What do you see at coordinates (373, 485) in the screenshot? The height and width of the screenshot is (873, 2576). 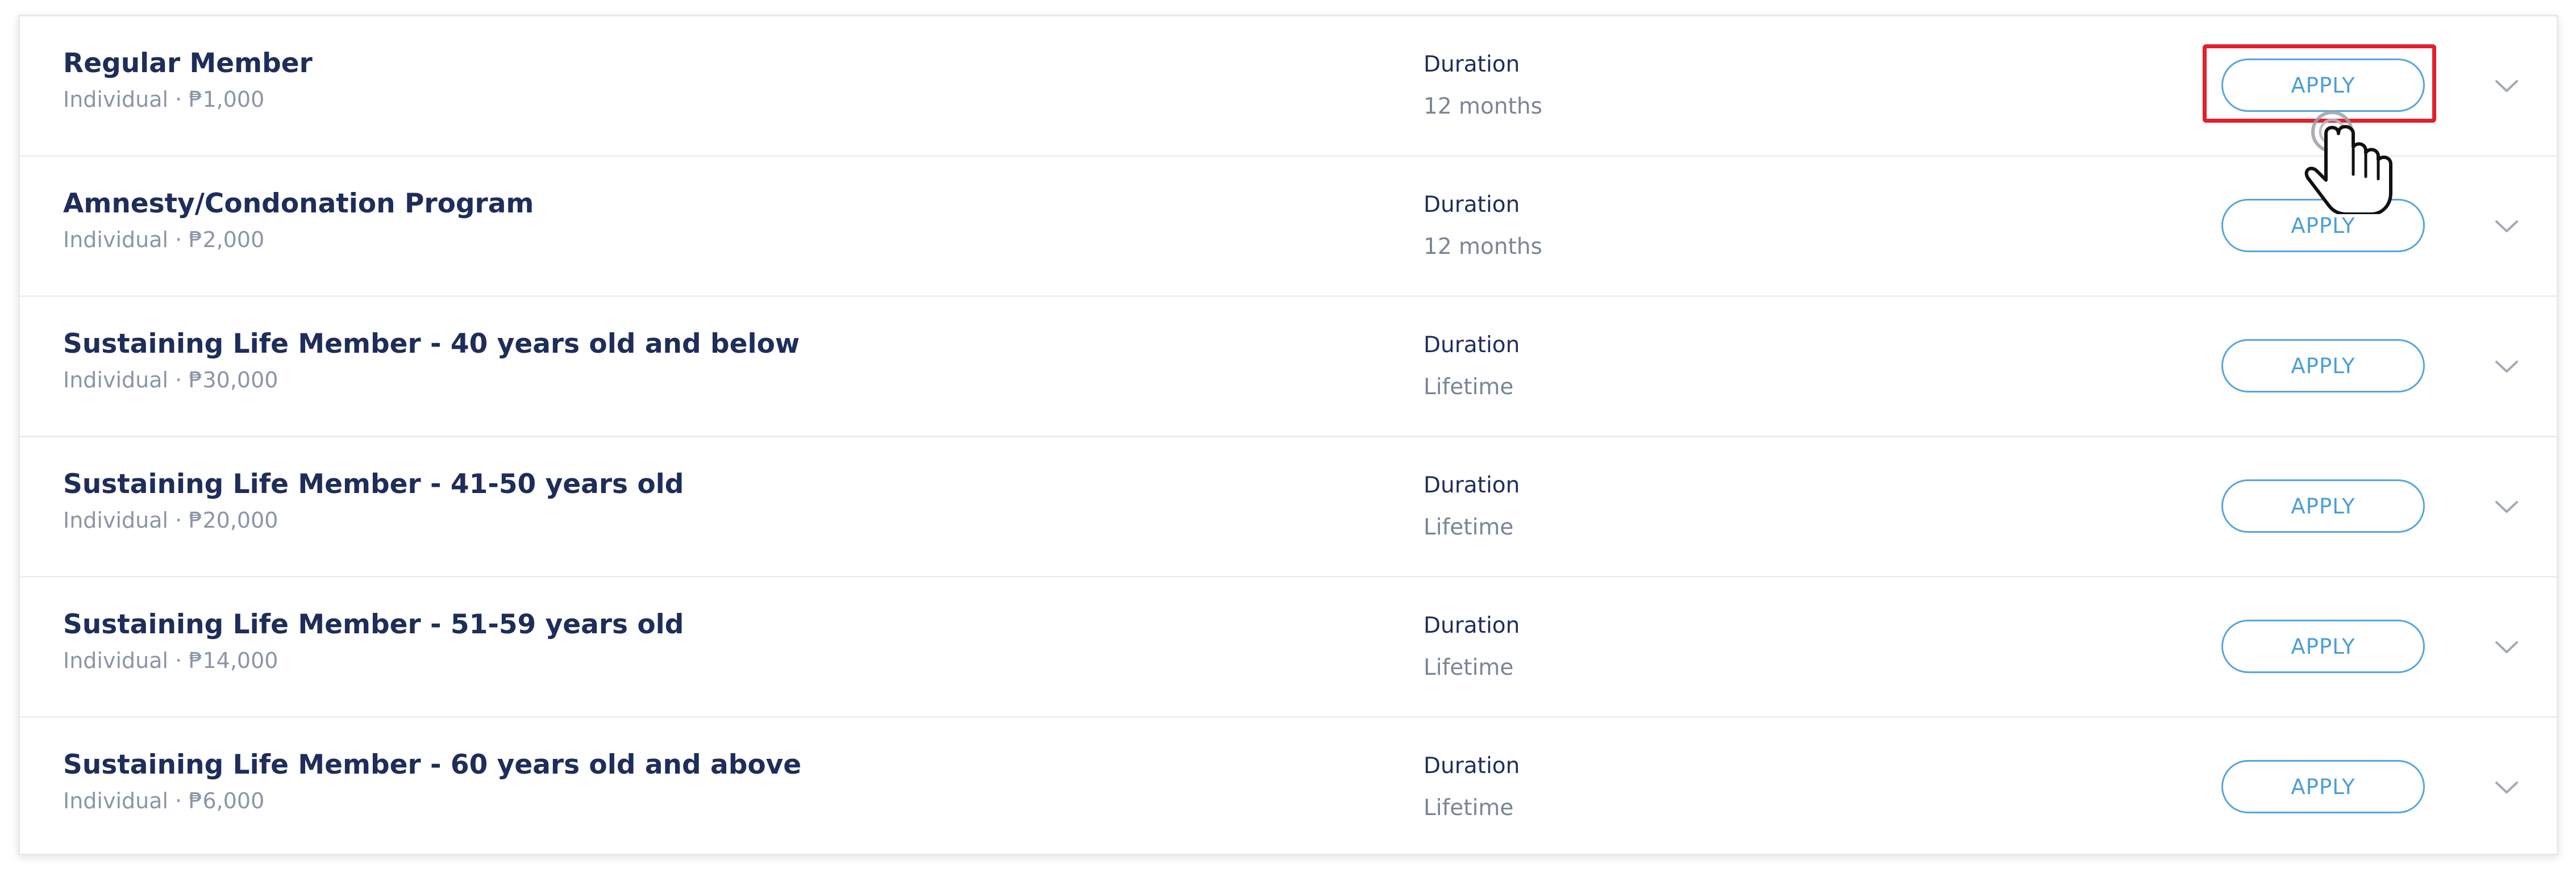 I see `plan-name: Sustaining Life Member - 41-50 years old` at bounding box center [373, 485].